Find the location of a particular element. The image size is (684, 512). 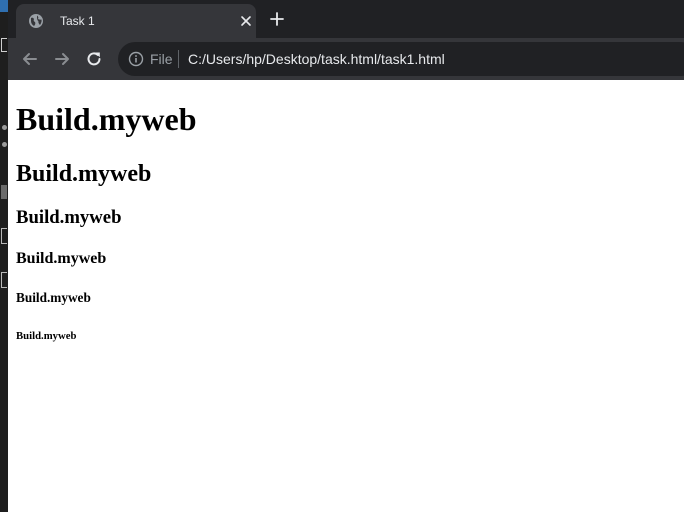

globe-icon is located at coordinates (36, 21).